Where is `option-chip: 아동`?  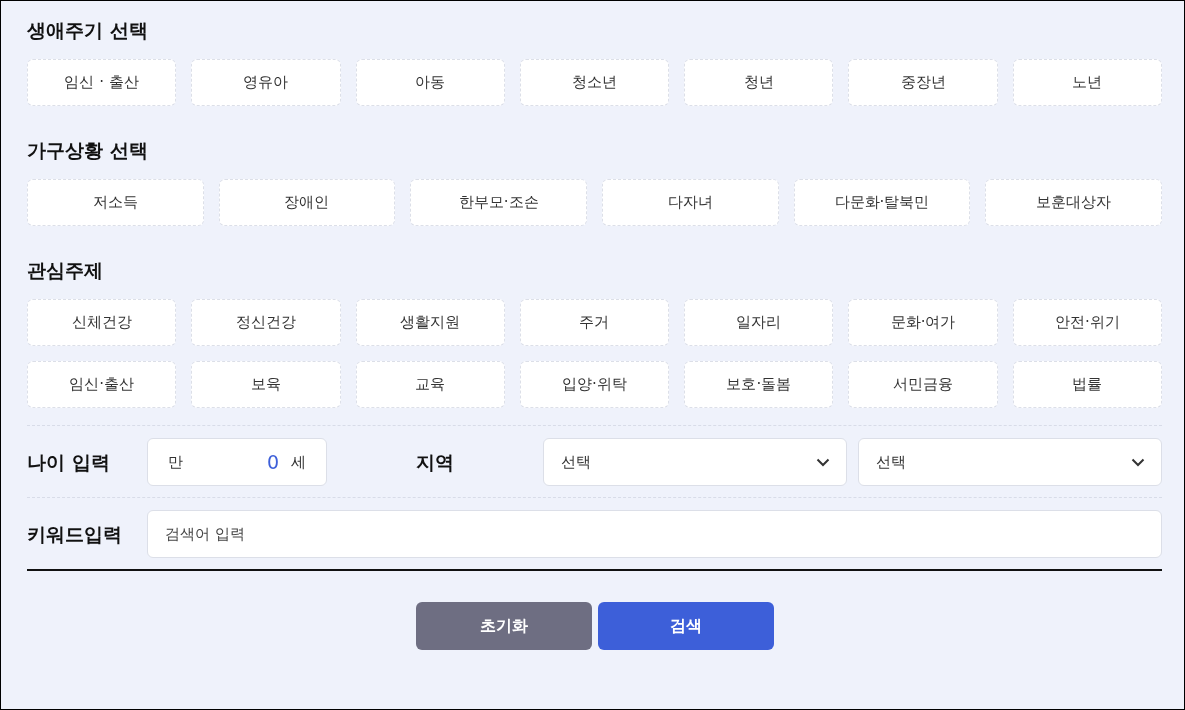 option-chip: 아동 is located at coordinates (430, 82).